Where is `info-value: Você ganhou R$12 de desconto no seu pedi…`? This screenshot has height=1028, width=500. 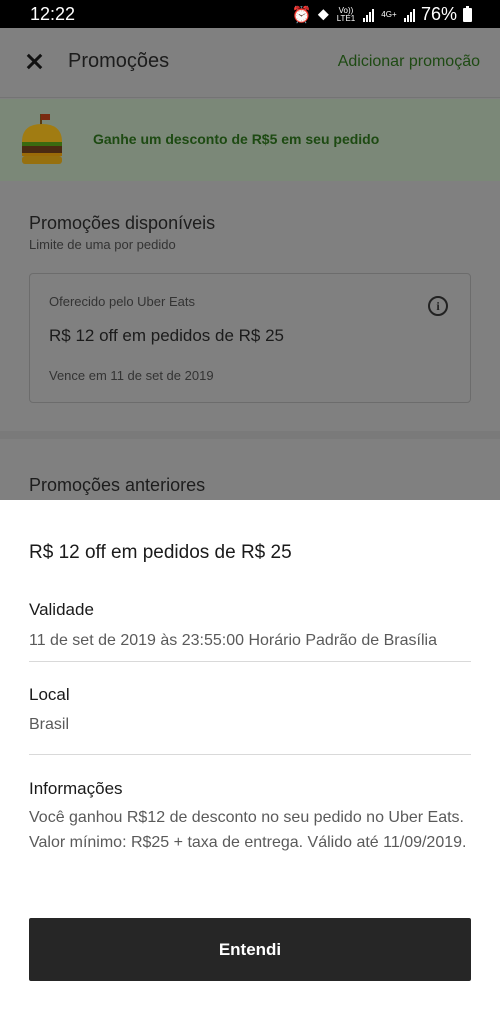
info-value: Você ganhou R$12 de desconto no seu pedi… is located at coordinates (248, 830).